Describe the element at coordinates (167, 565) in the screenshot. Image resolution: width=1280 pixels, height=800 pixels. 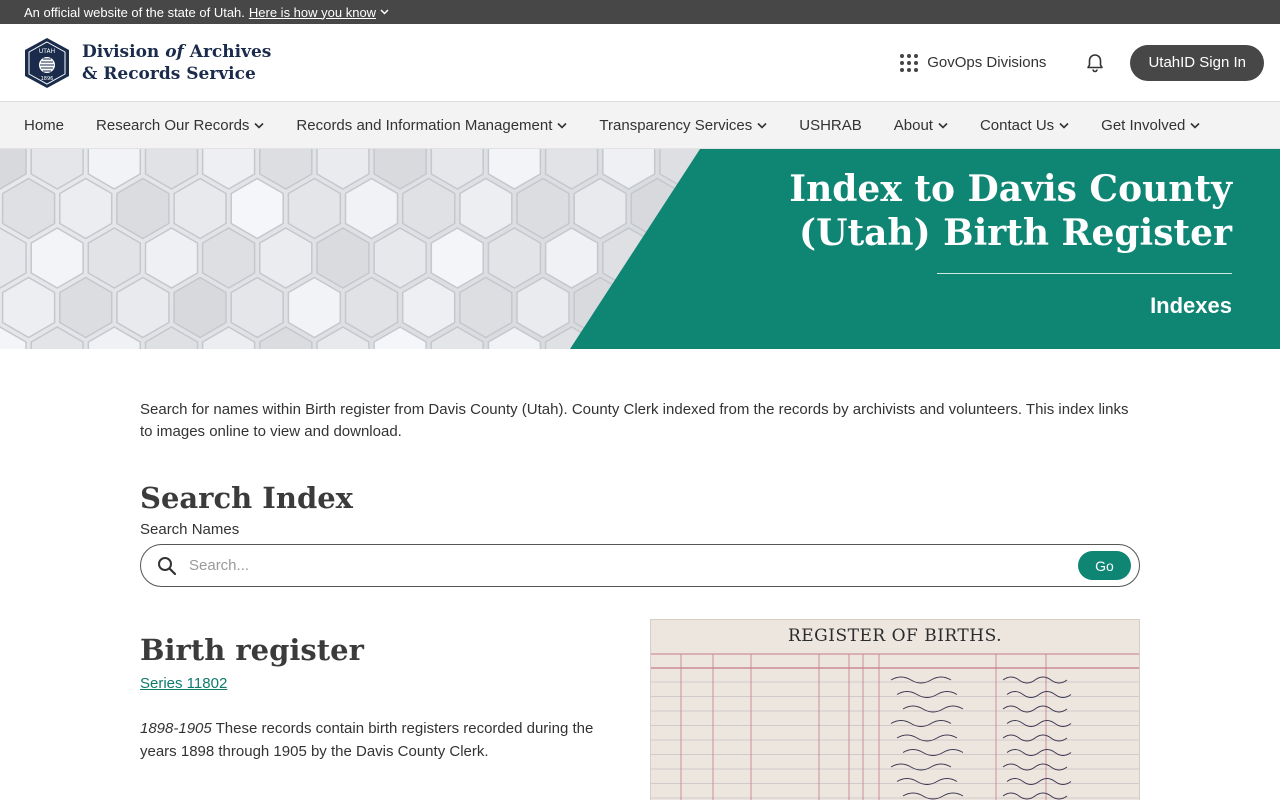
I see `search-icon` at that location.